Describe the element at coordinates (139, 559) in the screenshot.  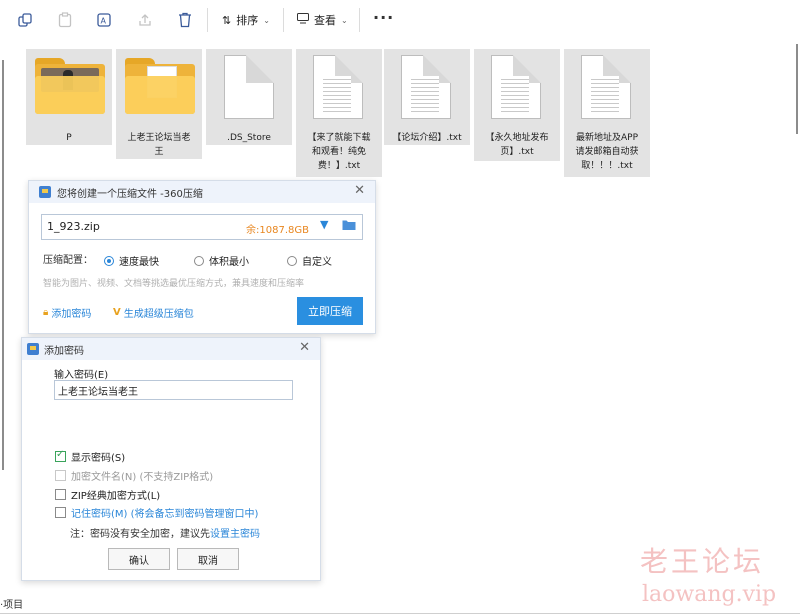
I see `ok-button: 确认` at that location.